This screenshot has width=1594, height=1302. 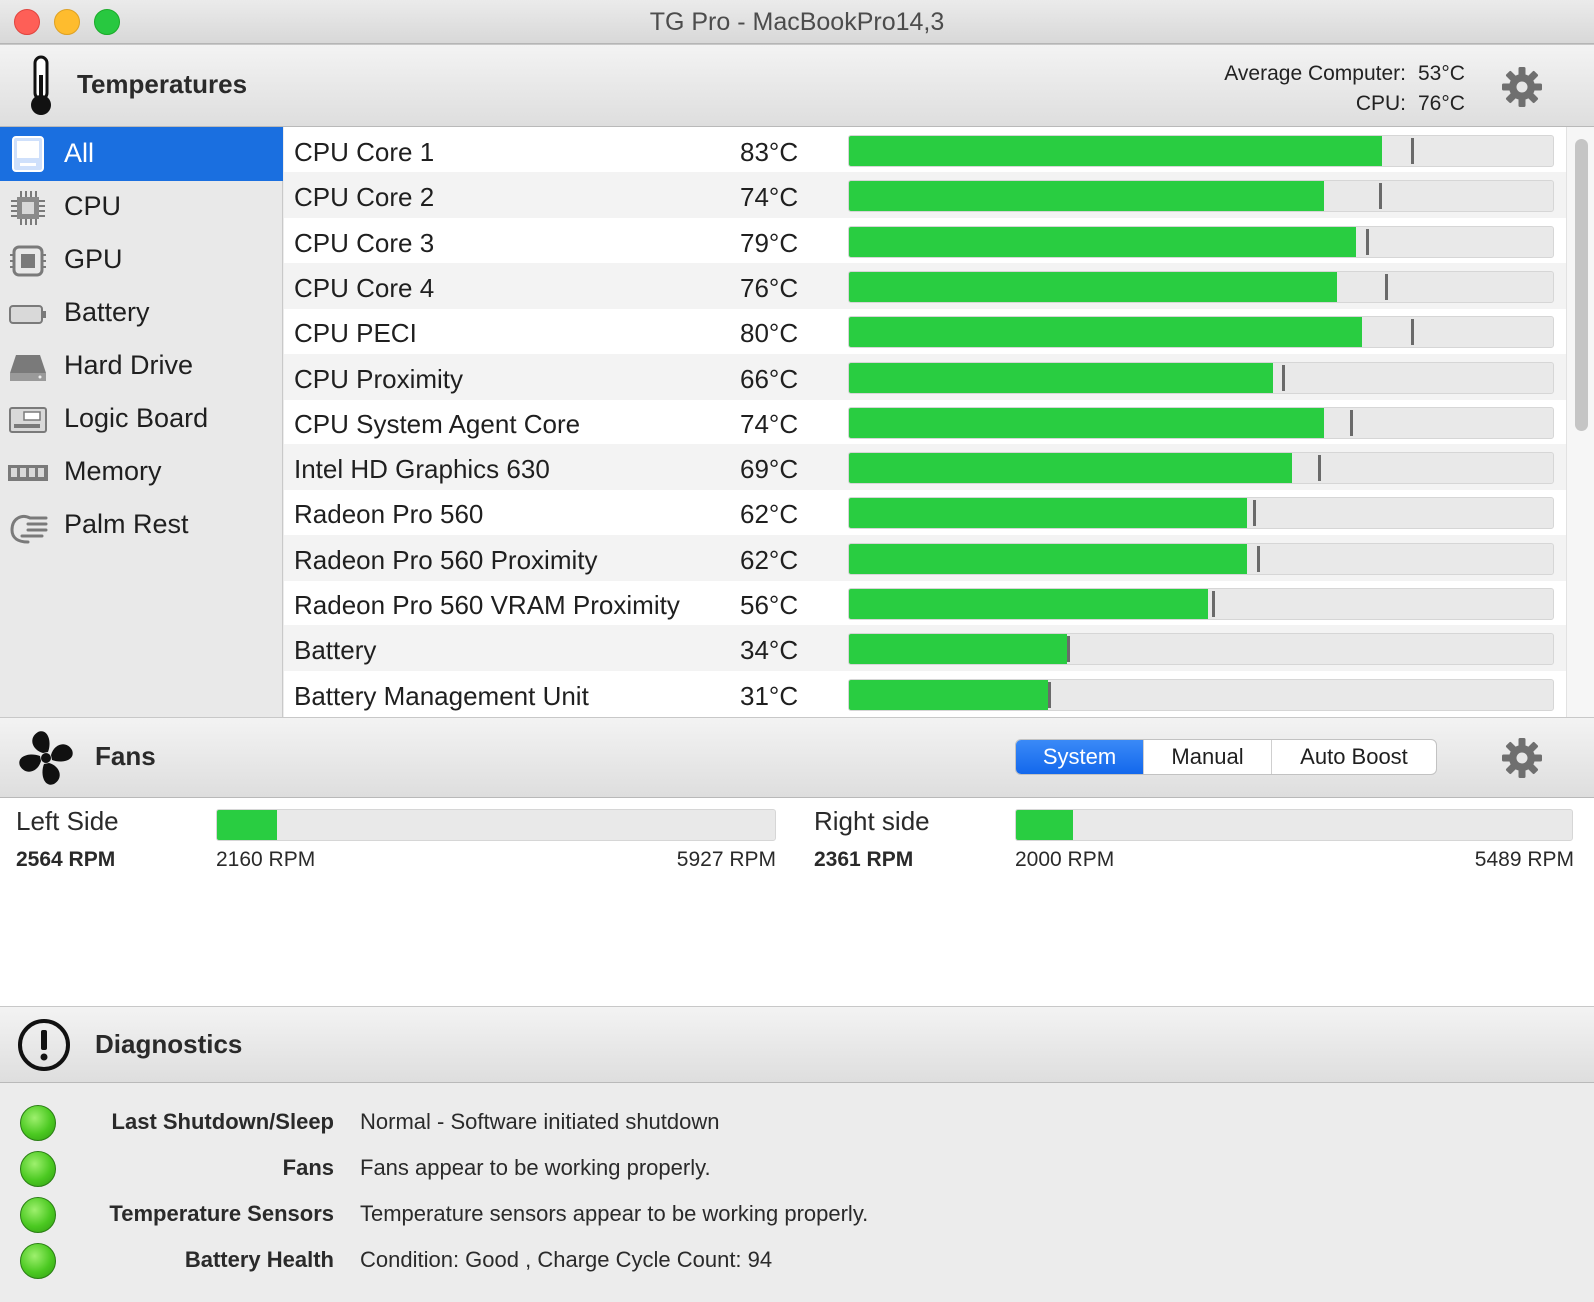 I want to click on sensor-name: CPU PECI, so click(x=355, y=333).